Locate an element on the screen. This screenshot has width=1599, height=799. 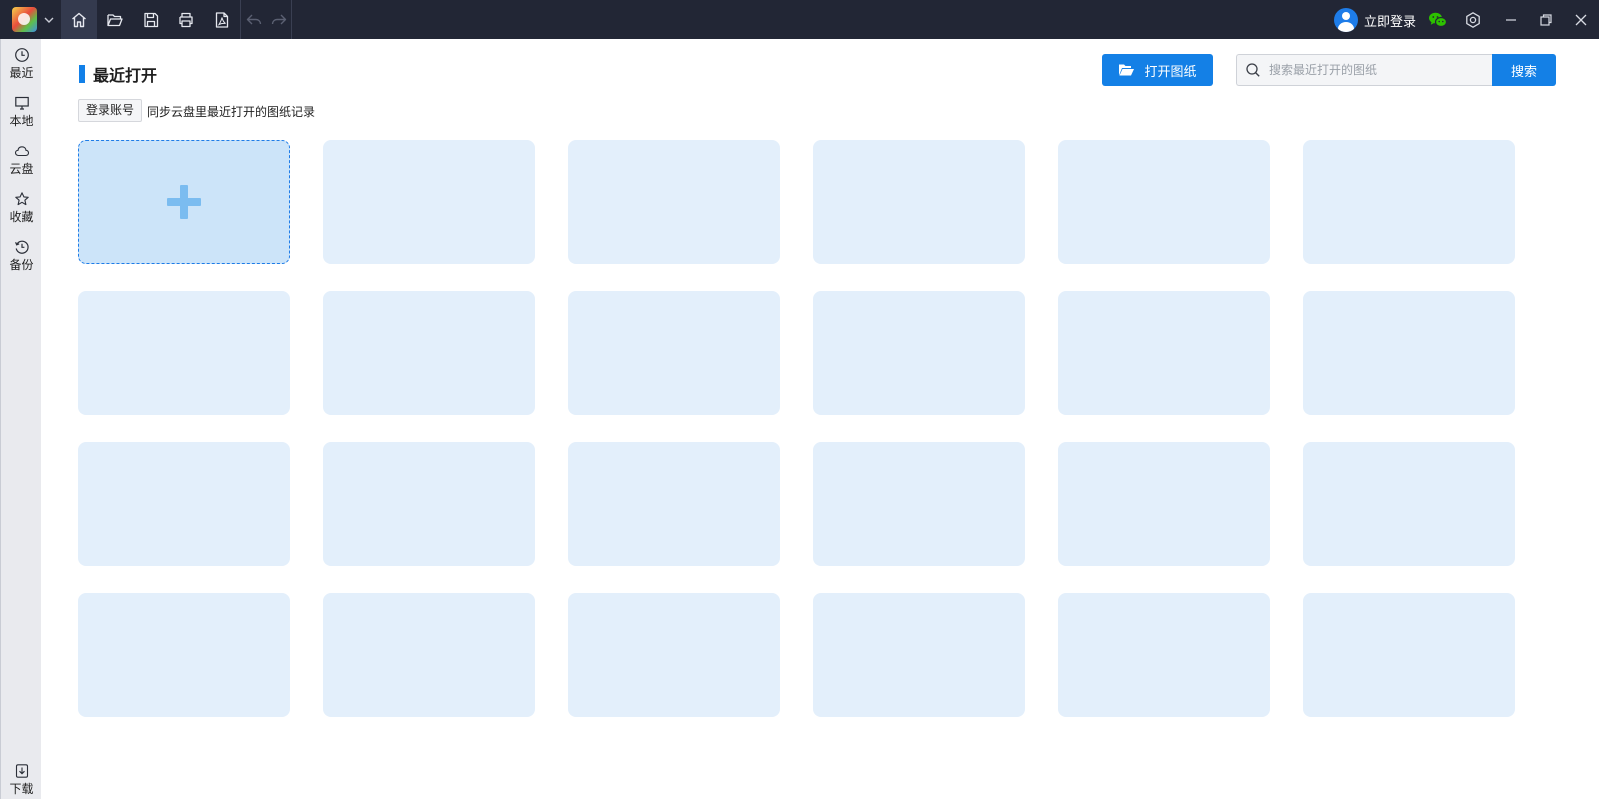
plus-icon is located at coordinates (184, 202).